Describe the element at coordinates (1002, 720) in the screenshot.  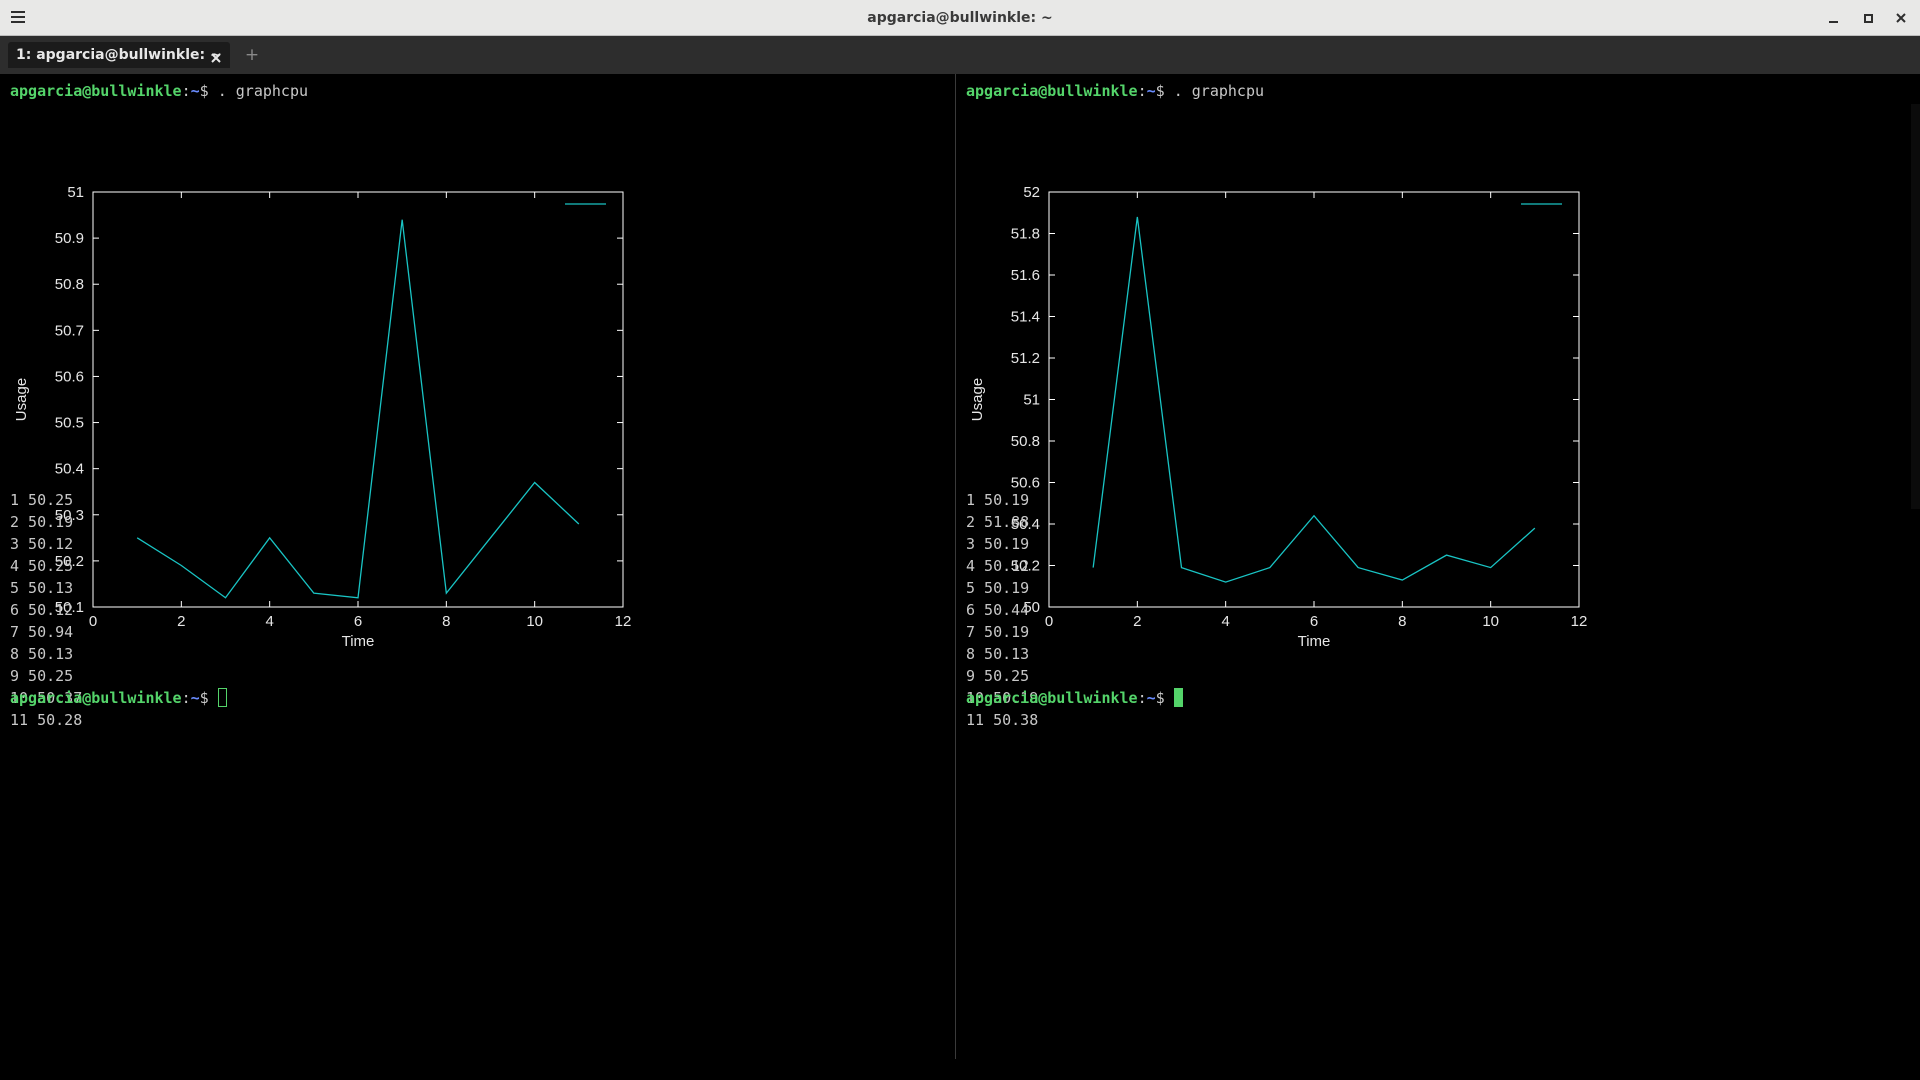
I see `output-line: 11 50.38` at that location.